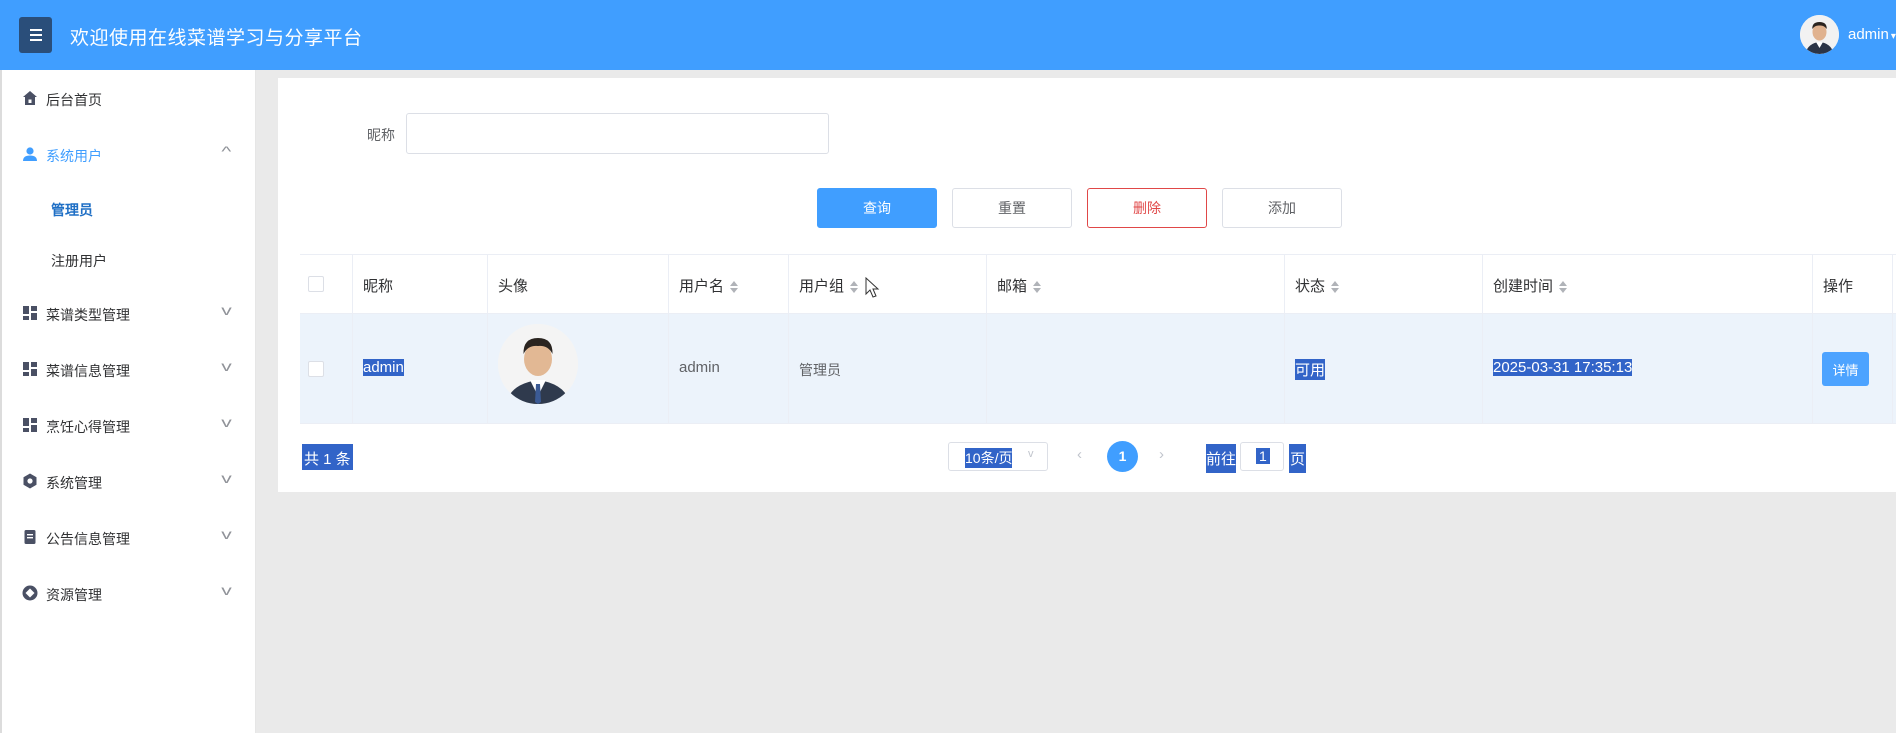 This screenshot has height=733, width=1896. I want to click on plus-circle-icon, so click(30, 593).